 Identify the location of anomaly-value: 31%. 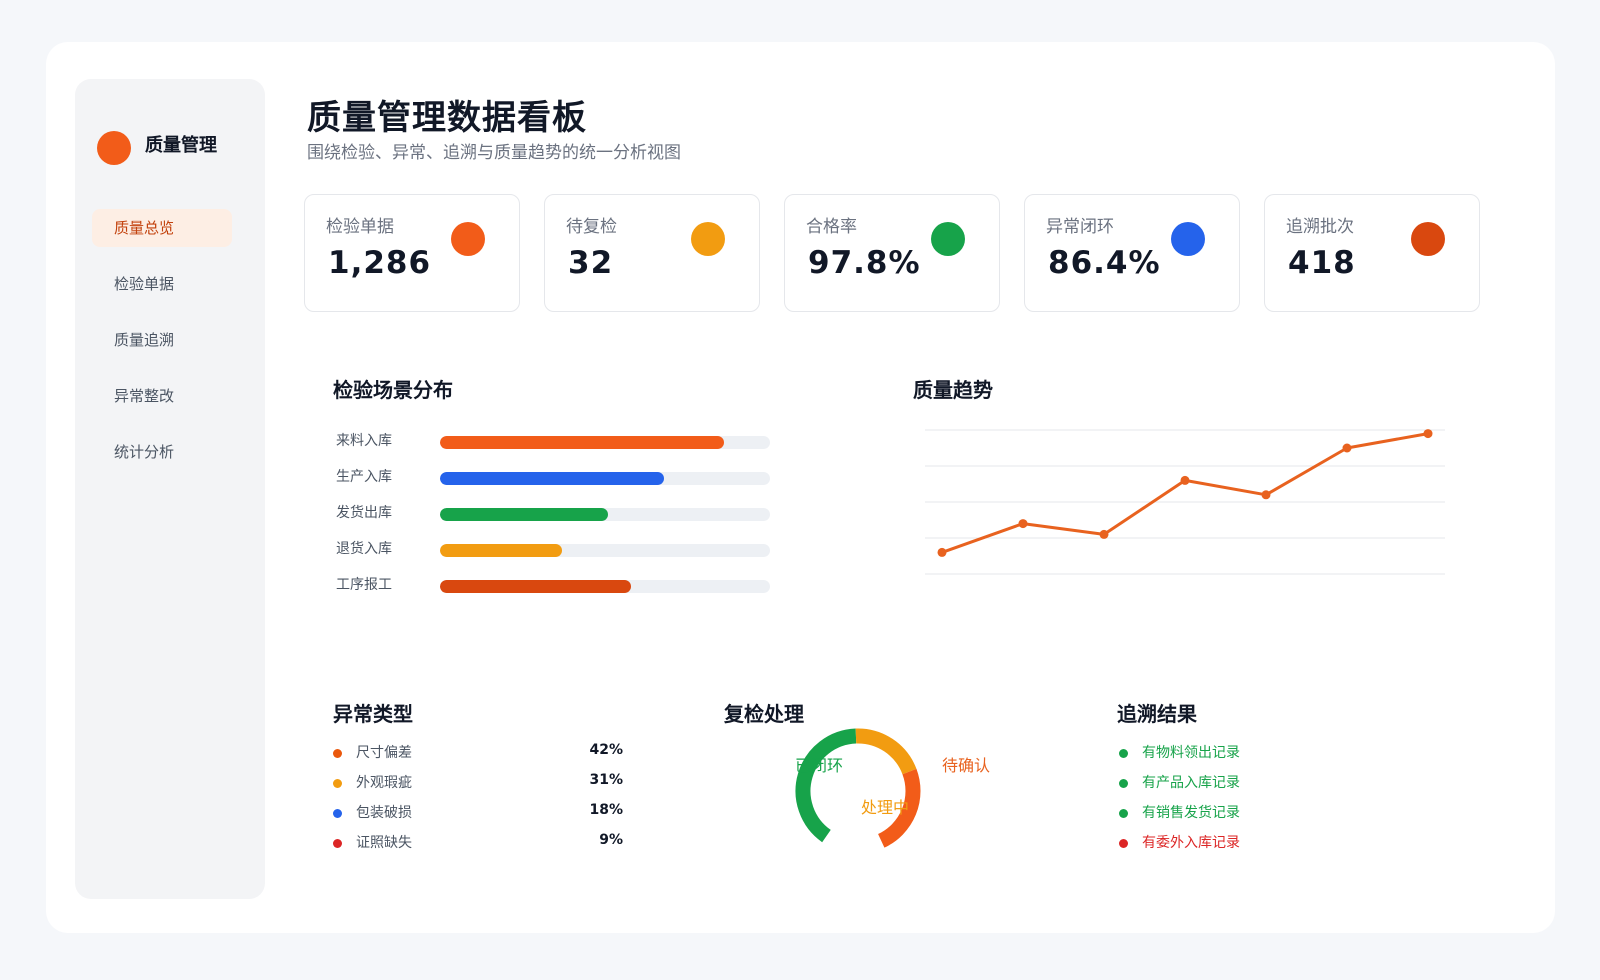
(606, 780).